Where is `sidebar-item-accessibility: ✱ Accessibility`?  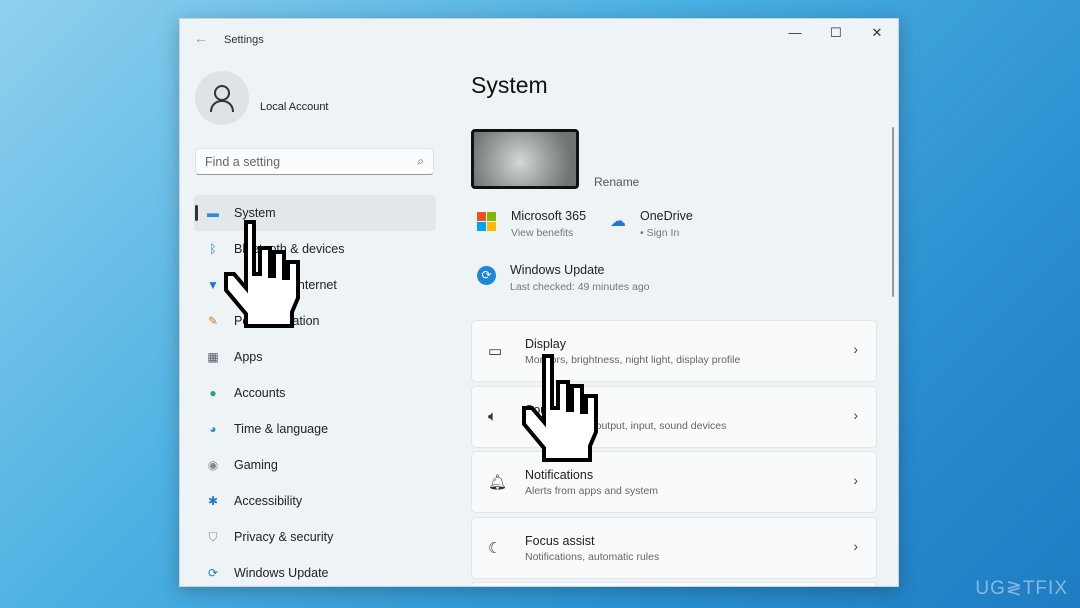
sidebar-item-accessibility: ✱ Accessibility is located at coordinates (315, 501).